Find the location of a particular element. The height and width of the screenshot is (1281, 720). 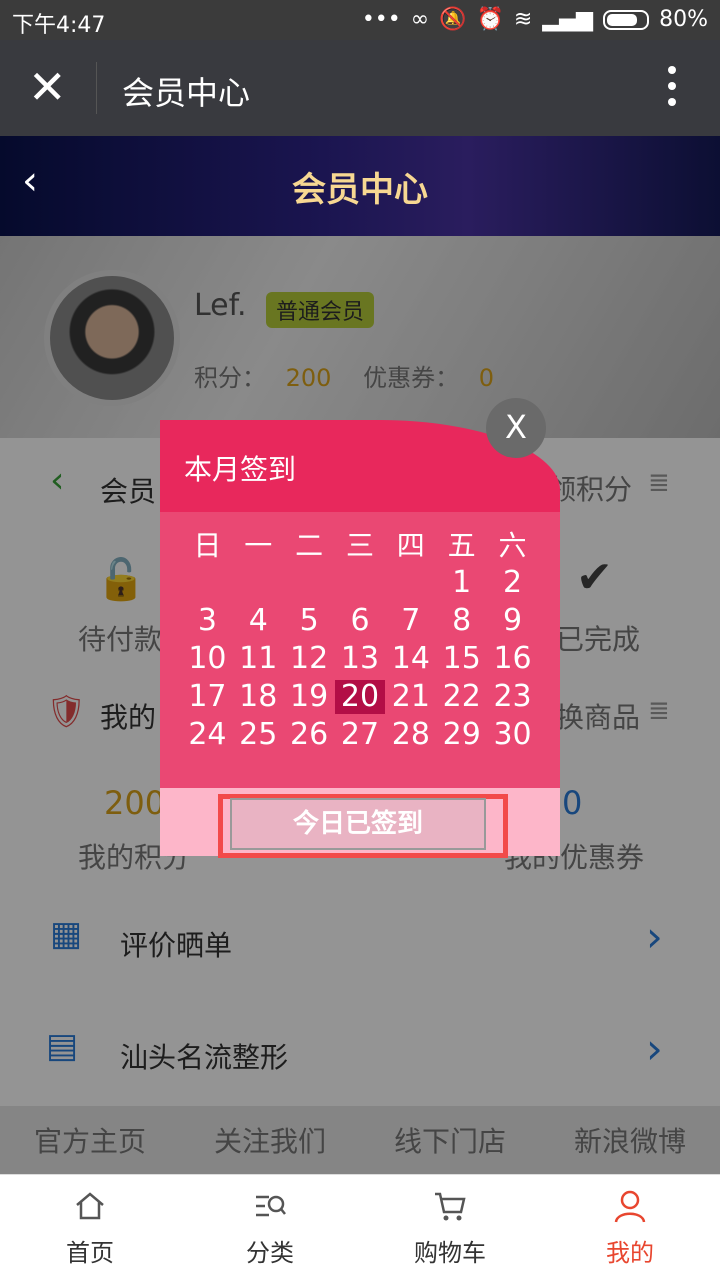

weekday: 六 is located at coordinates (512, 545).